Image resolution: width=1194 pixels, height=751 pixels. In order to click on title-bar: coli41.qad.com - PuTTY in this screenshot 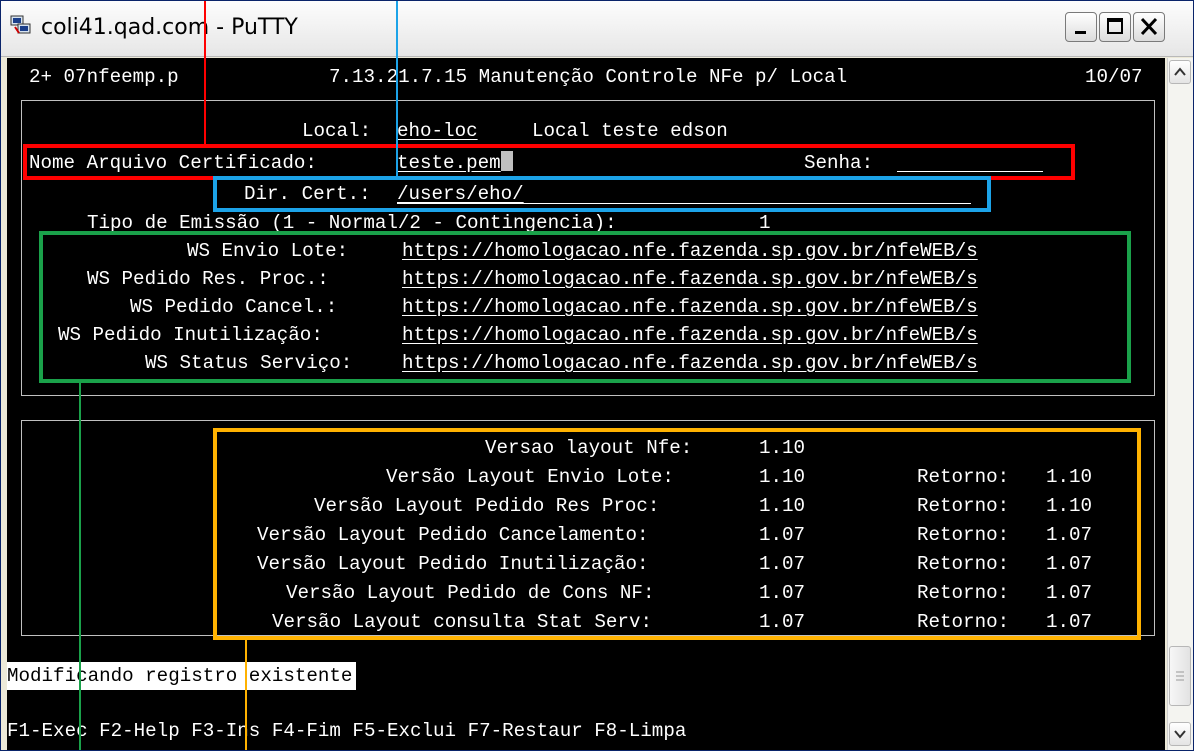, I will do `click(597, 29)`.